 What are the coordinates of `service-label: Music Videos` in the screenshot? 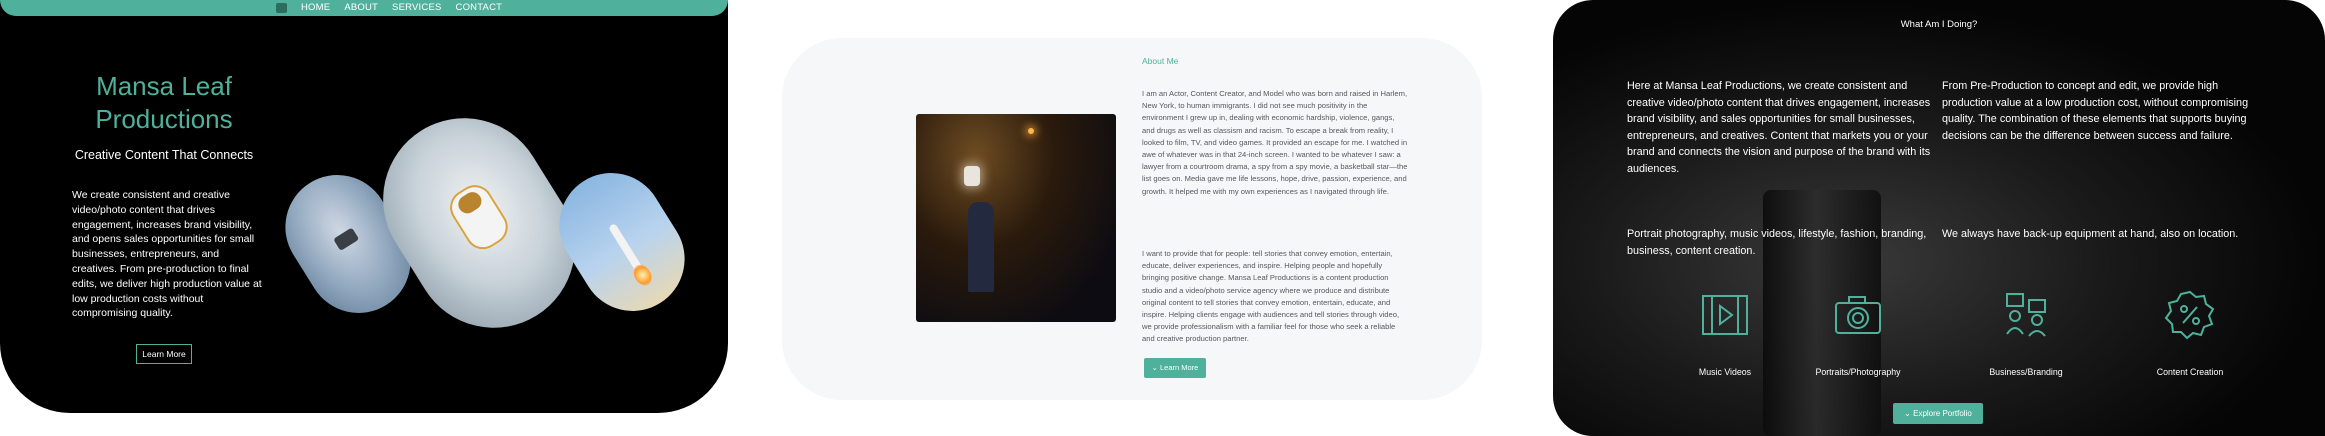 It's located at (1725, 372).